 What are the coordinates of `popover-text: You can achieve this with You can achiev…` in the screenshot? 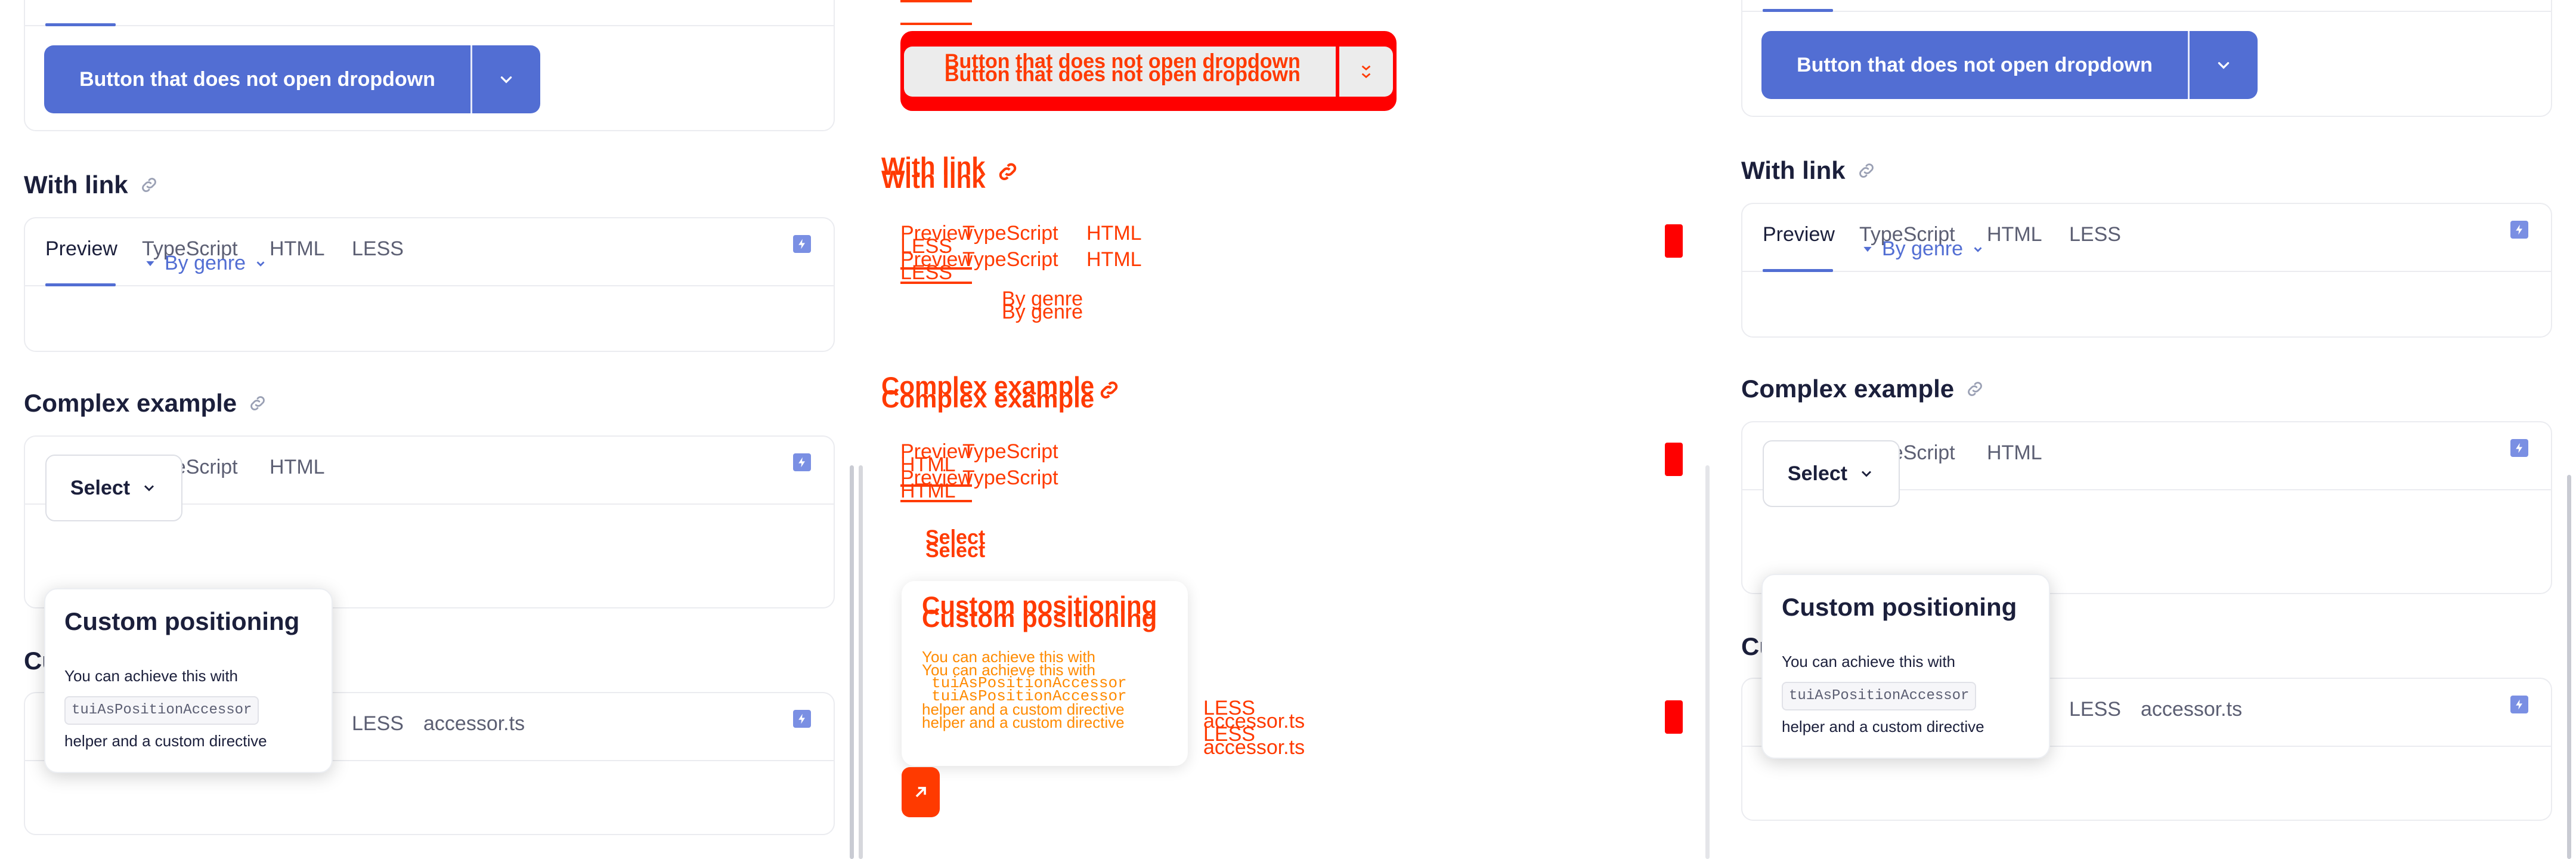 It's located at (1024, 689).